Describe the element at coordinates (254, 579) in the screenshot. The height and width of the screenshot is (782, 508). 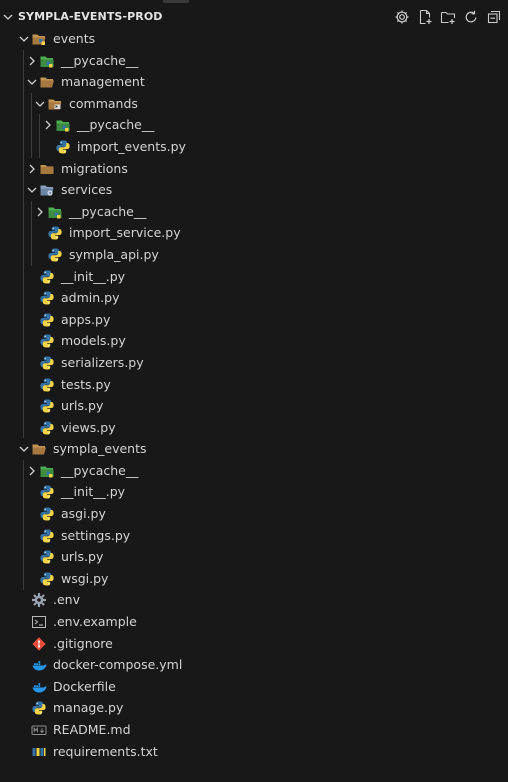
I see `tree-file: wsgi.py` at that location.